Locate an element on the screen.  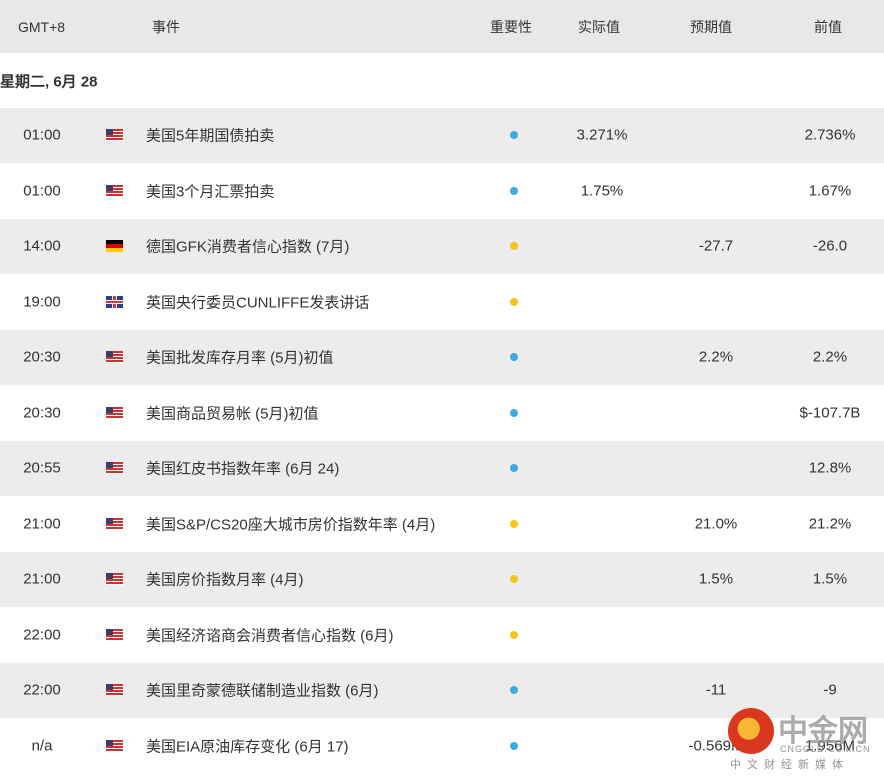
logo-icon is located at coordinates (751, 731).